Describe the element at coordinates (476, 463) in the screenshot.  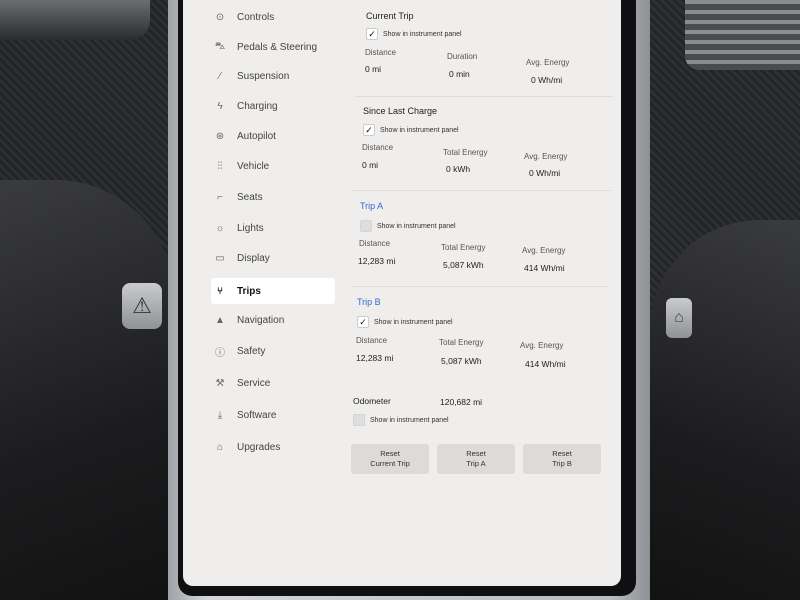
I see `button-label-line2: Trip A` at that location.